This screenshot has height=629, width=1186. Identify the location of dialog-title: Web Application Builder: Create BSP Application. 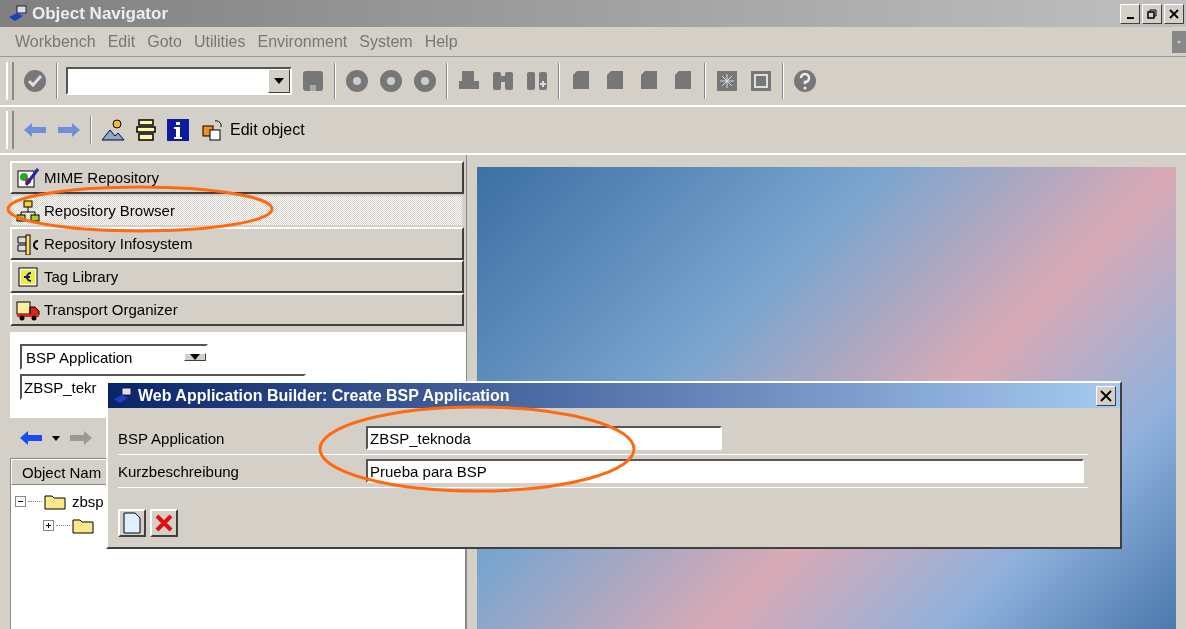
(324, 395).